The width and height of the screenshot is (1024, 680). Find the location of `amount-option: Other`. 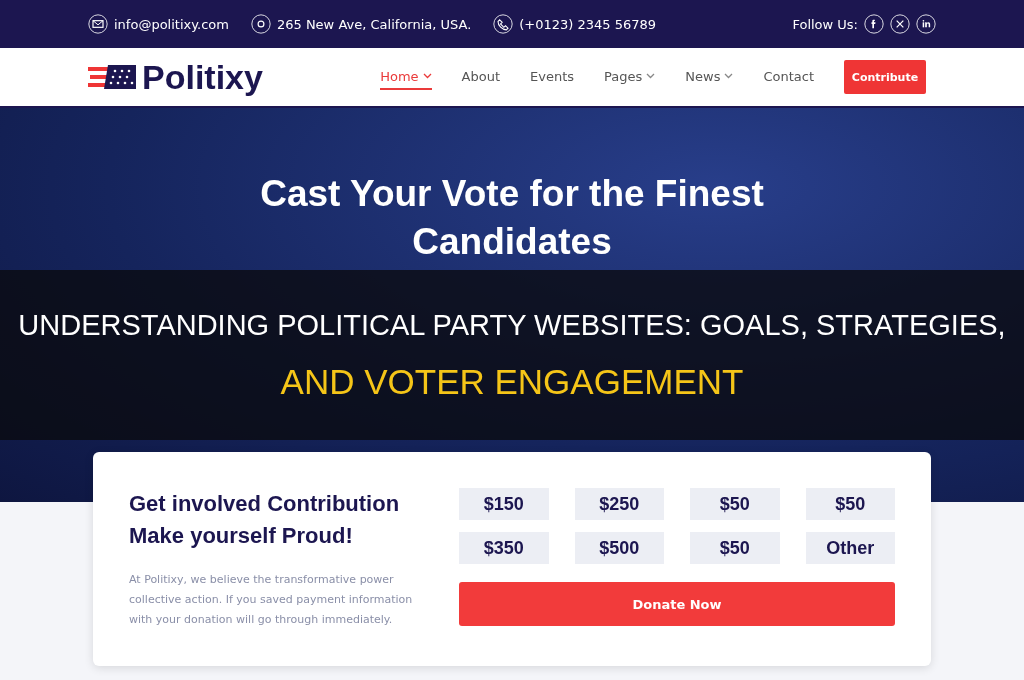

amount-option: Other is located at coordinates (850, 548).